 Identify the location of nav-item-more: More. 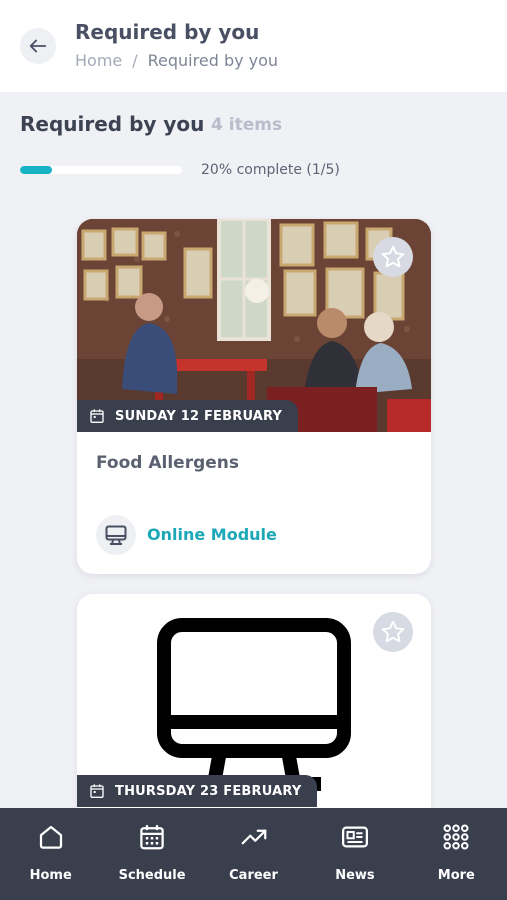
(456, 854).